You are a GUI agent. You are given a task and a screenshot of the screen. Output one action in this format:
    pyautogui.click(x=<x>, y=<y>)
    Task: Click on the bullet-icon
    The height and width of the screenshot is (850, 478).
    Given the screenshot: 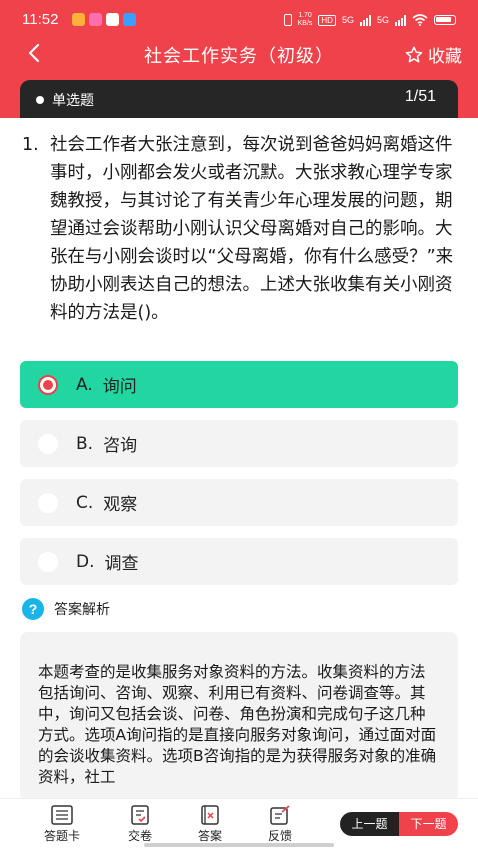 What is the action you would take?
    pyautogui.click(x=40, y=100)
    